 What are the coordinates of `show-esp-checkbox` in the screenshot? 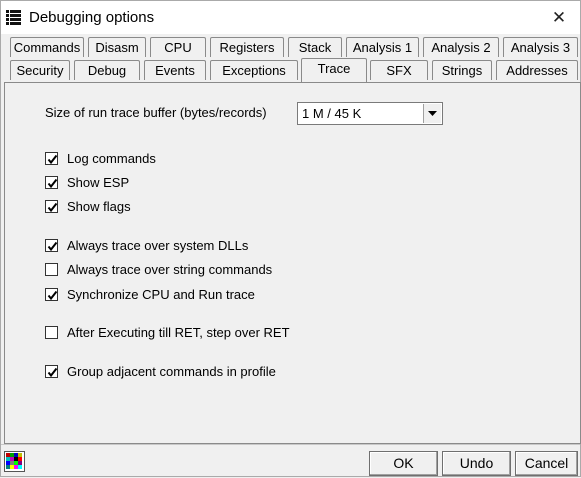 It's located at (51, 182).